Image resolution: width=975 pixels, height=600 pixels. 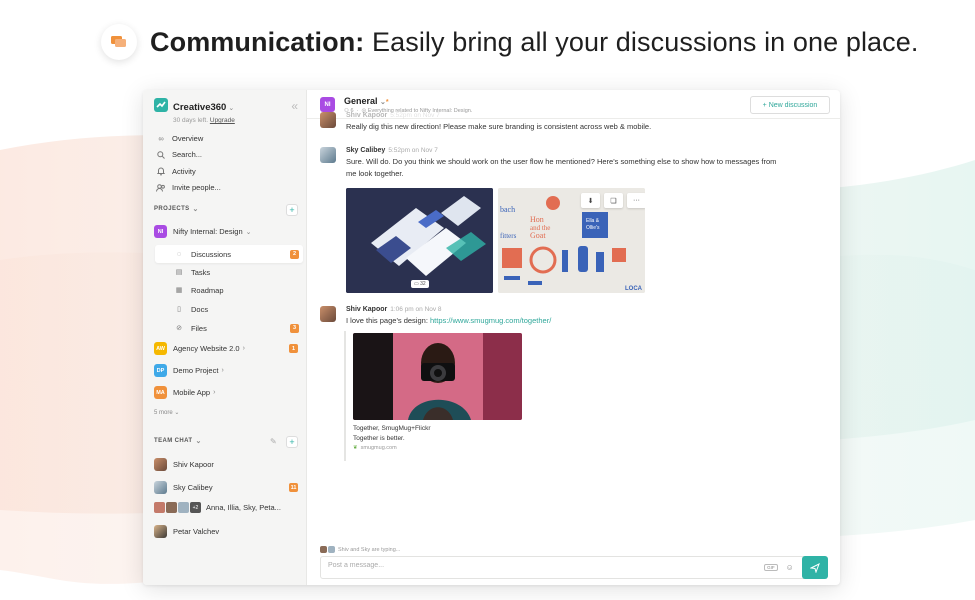 I want to click on emoji-icon: ☺, so click(x=790, y=567).